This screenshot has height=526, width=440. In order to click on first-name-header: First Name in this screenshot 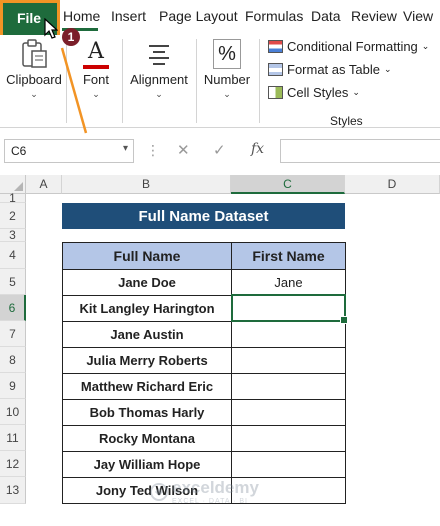, I will do `click(288, 256)`.